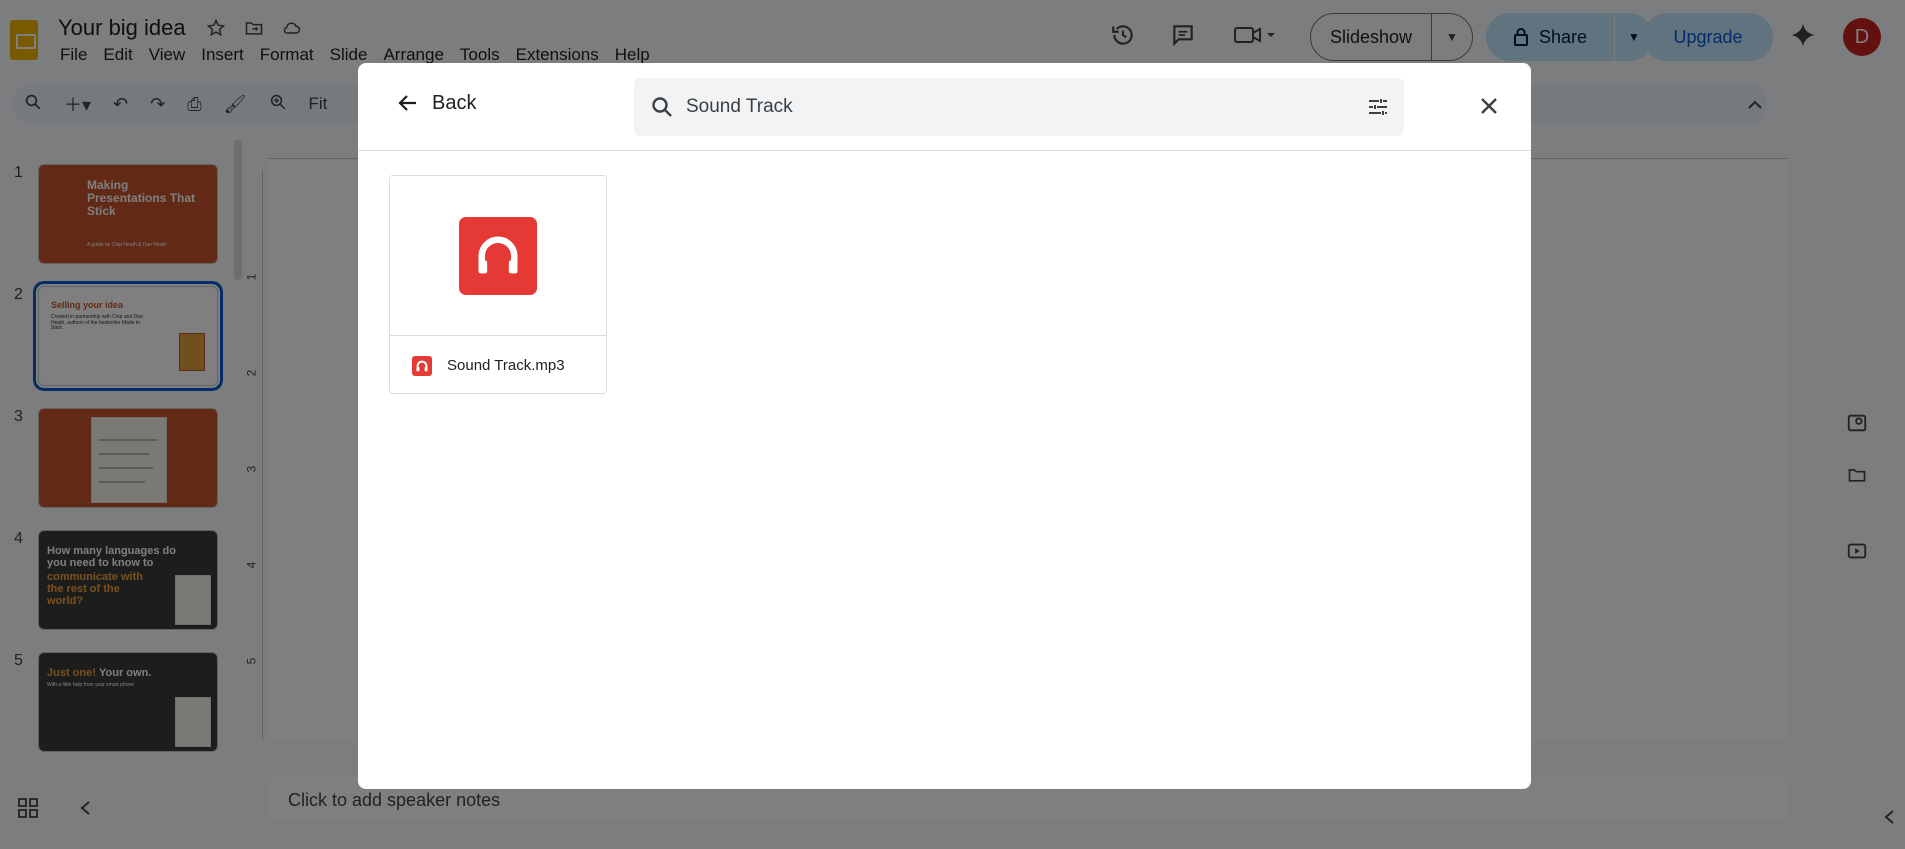 This screenshot has height=849, width=1905. Describe the element at coordinates (407, 103) in the screenshot. I see `arrow-back-icon` at that location.